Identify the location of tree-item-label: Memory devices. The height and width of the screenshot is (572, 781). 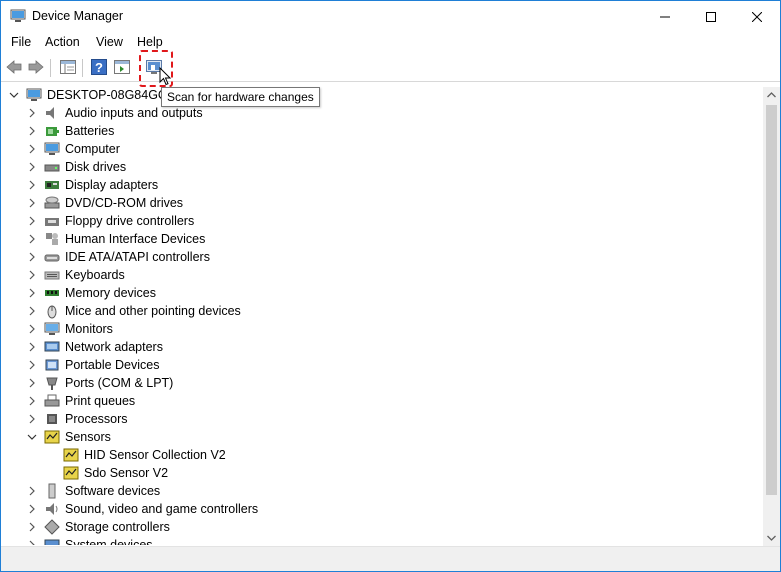
(110, 293).